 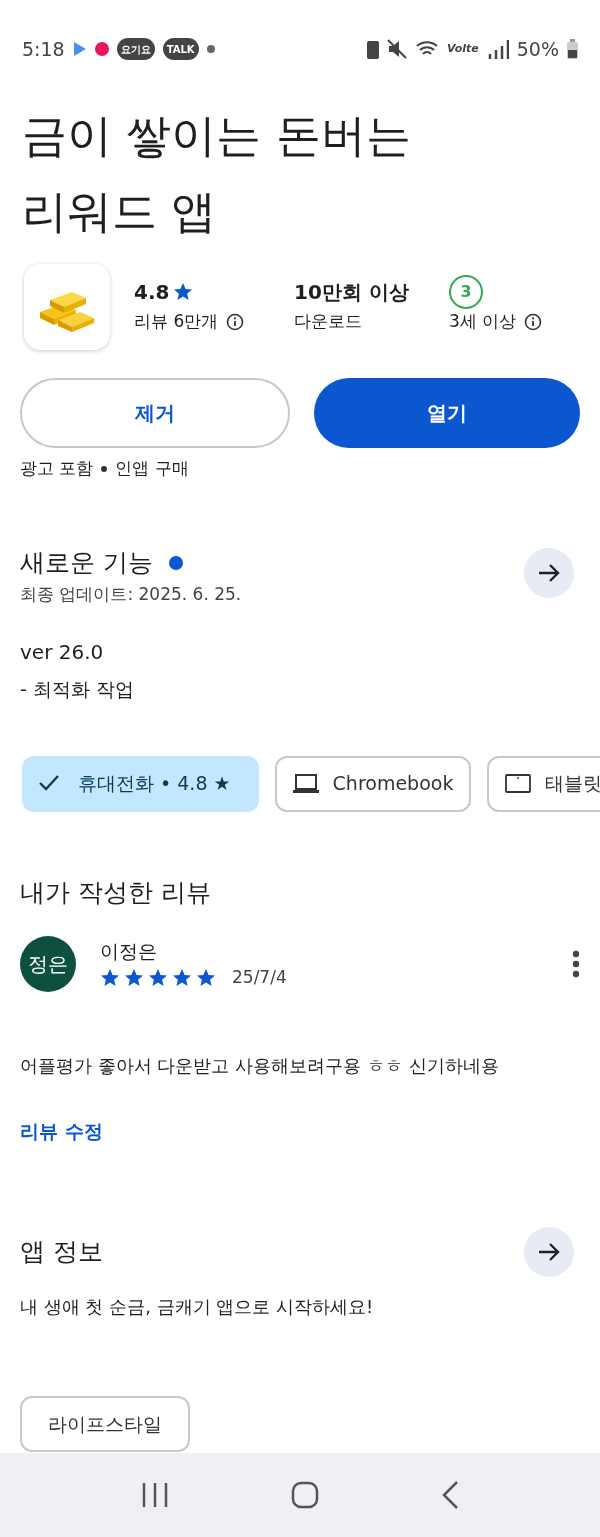 I want to click on version-text: ver 26.0, so click(x=62, y=652).